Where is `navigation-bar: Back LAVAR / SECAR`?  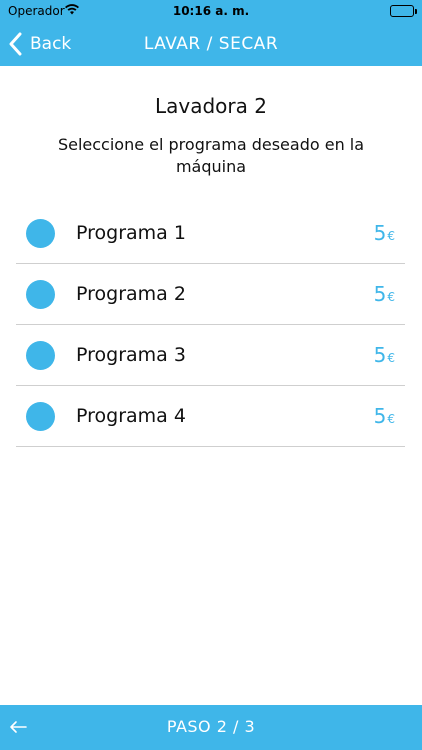
navigation-bar: Back LAVAR / SECAR is located at coordinates (211, 44).